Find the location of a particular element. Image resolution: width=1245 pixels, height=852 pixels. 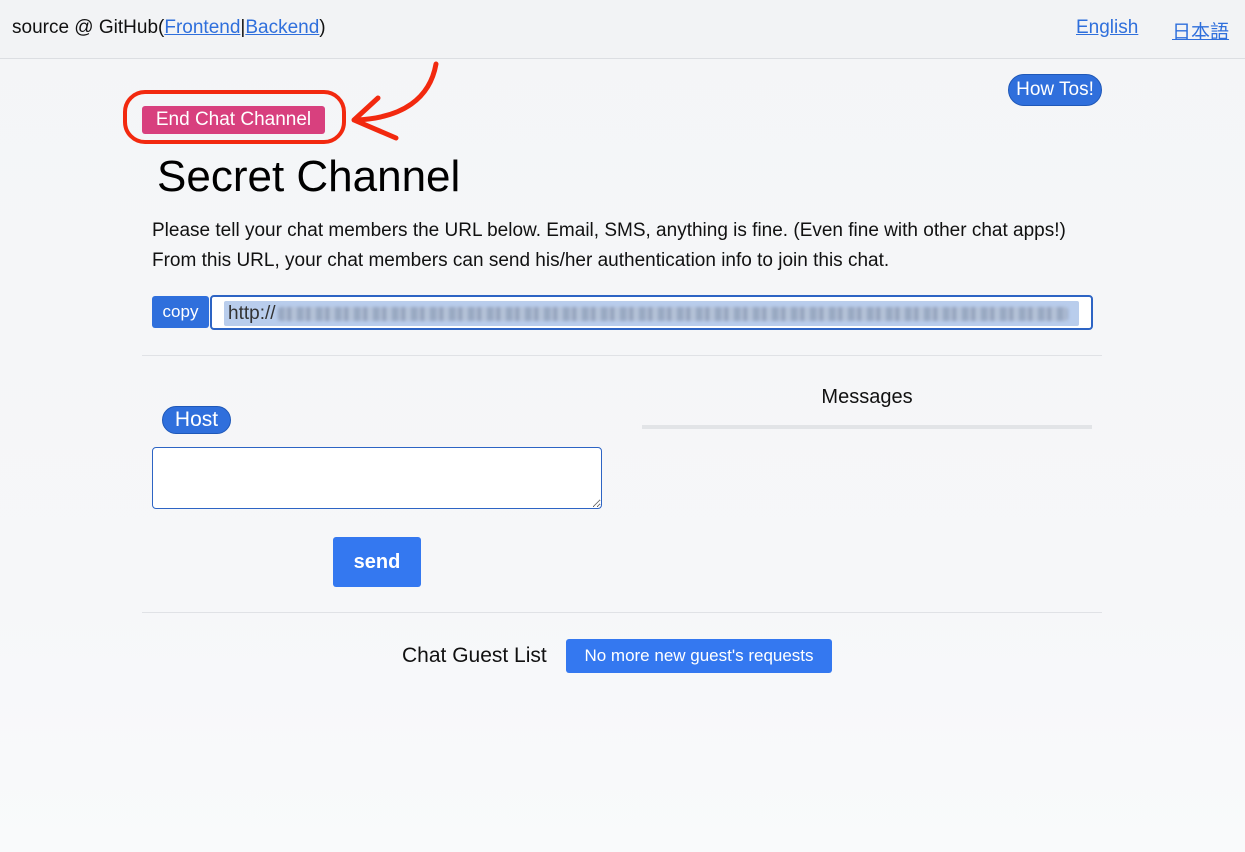

lang-japanese-link: 日本語 is located at coordinates (1200, 32).